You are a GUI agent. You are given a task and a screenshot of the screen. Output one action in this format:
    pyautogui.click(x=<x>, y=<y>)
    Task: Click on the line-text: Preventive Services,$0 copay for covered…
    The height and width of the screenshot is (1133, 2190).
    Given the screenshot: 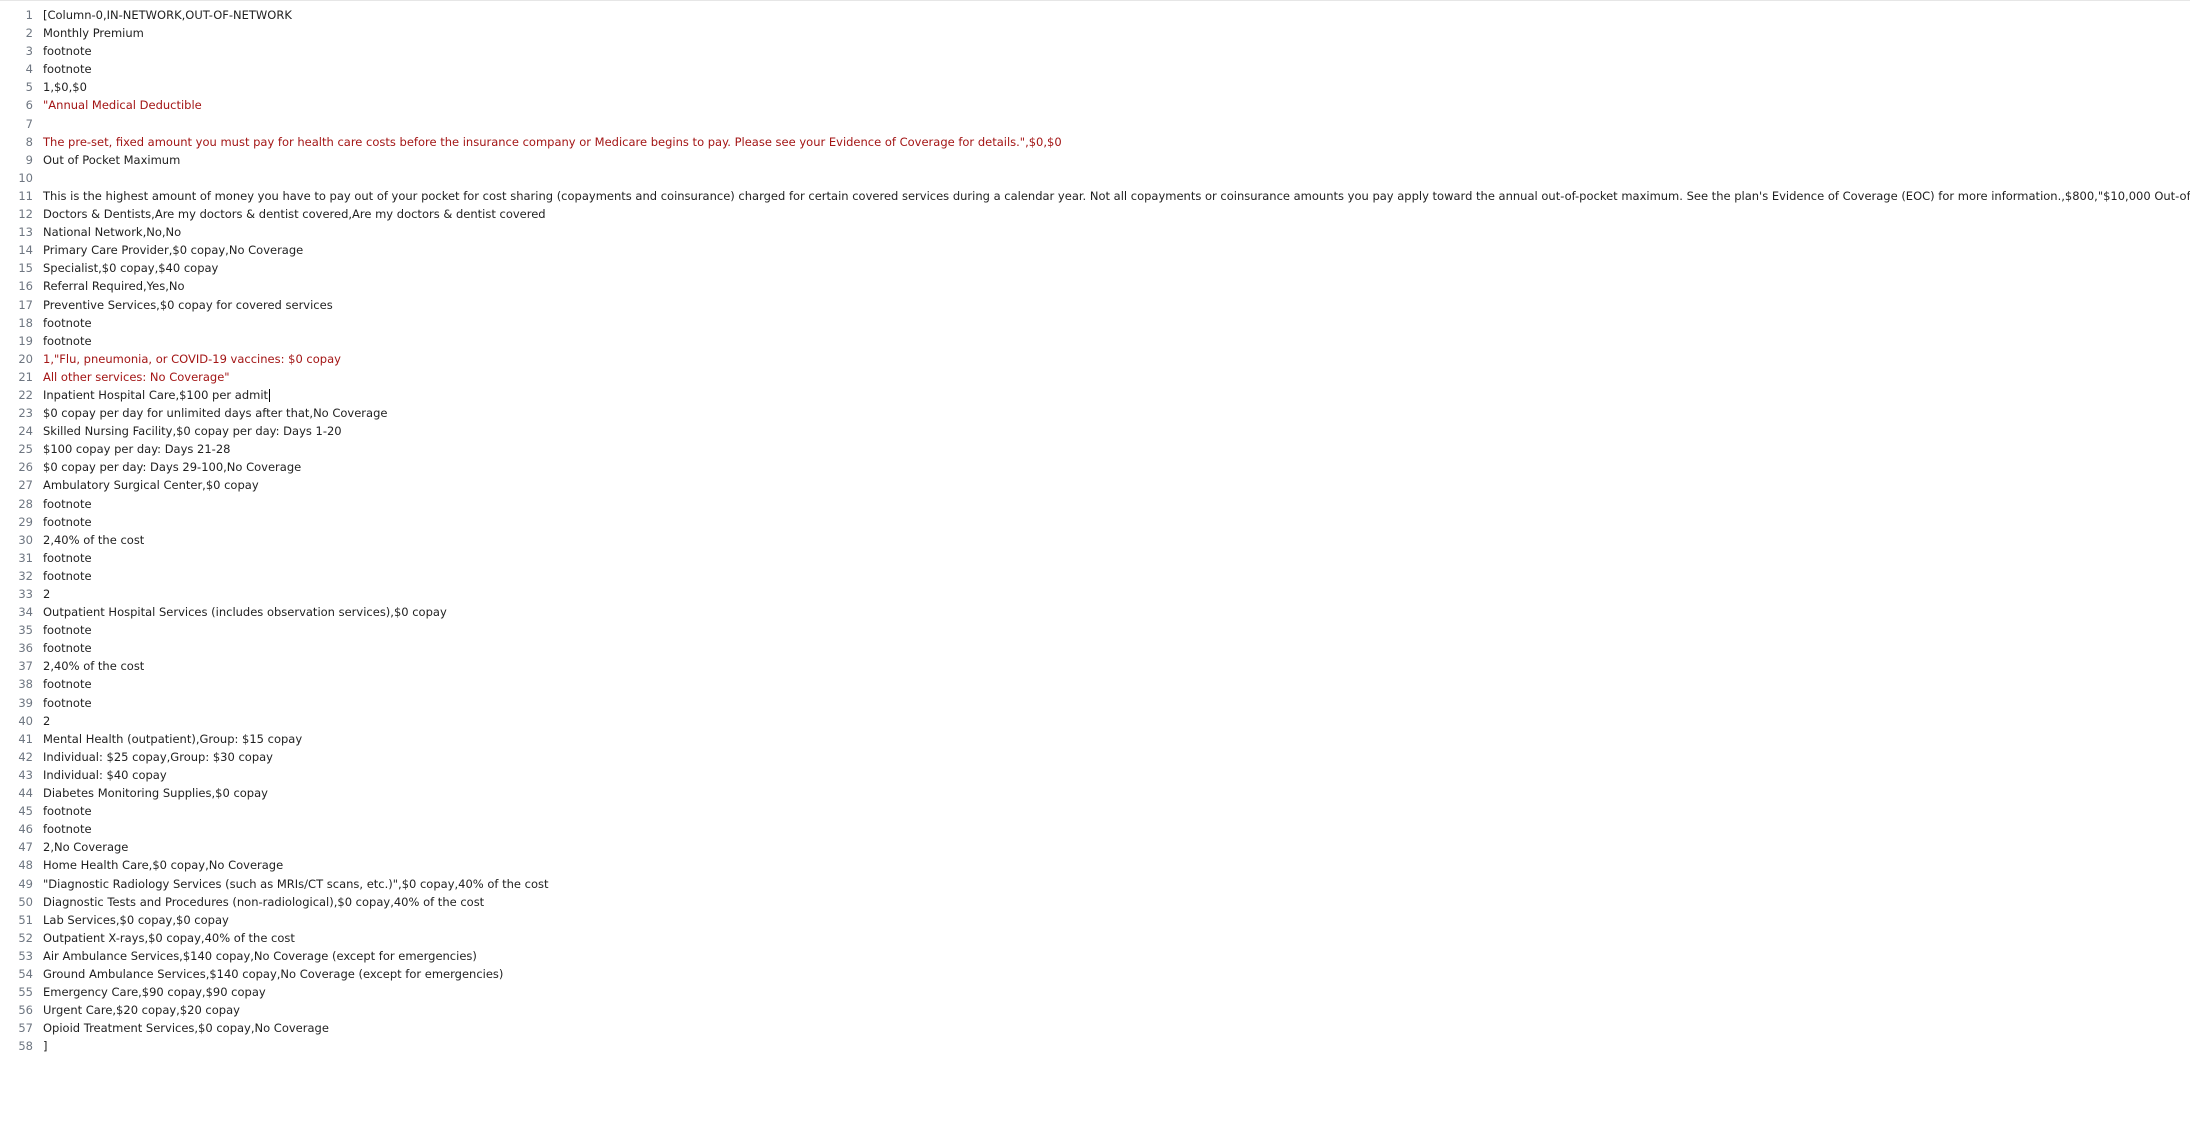 What is the action you would take?
    pyautogui.click(x=188, y=305)
    